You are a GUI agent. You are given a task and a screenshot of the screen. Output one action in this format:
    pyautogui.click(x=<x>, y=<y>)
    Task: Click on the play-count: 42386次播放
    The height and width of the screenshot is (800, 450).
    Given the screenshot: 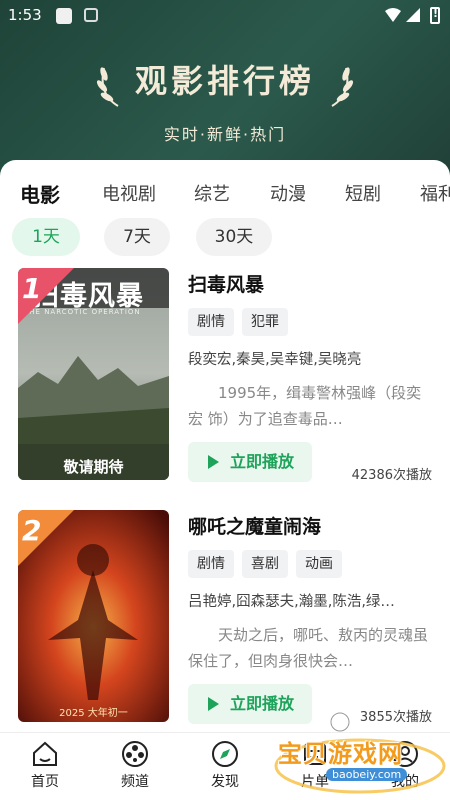 What is the action you would take?
    pyautogui.click(x=391, y=475)
    